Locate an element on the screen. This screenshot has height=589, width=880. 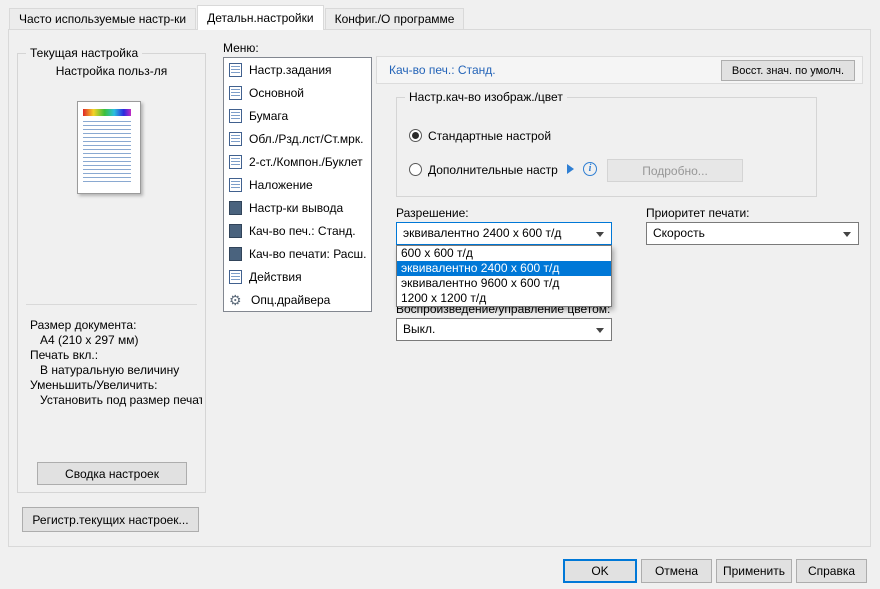
document-preview is located at coordinates (109, 147).